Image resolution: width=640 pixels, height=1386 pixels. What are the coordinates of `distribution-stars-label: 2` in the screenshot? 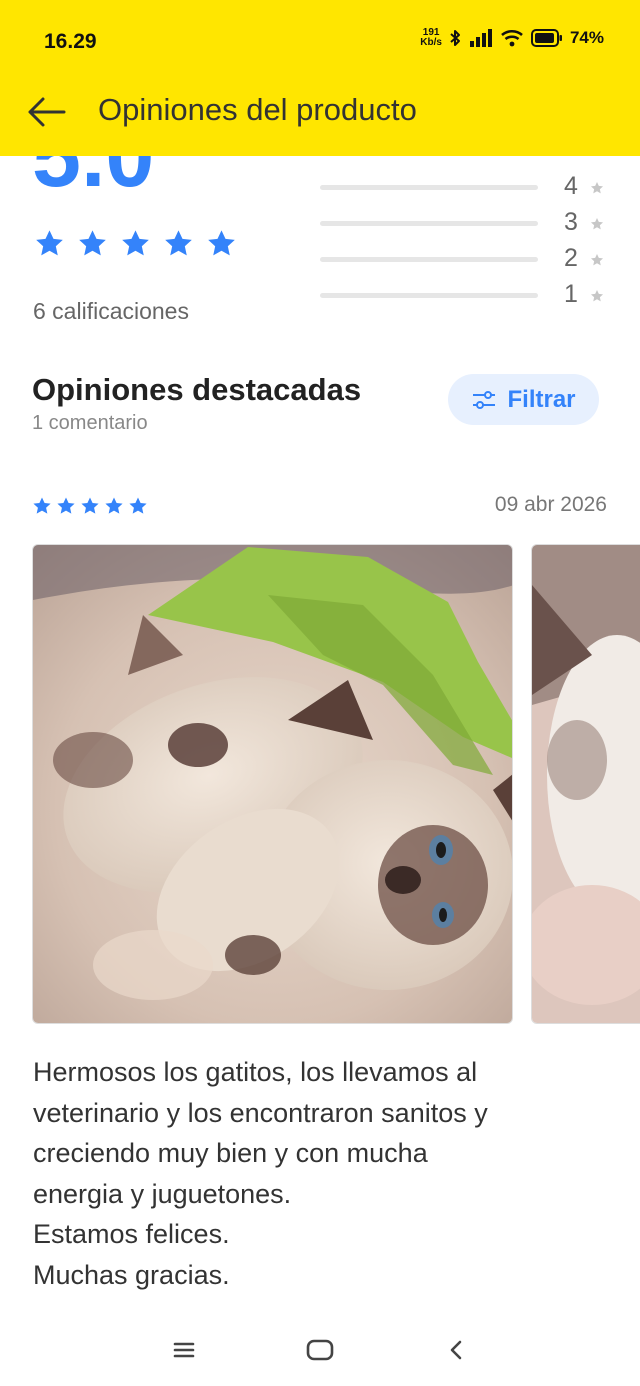 It's located at (571, 258).